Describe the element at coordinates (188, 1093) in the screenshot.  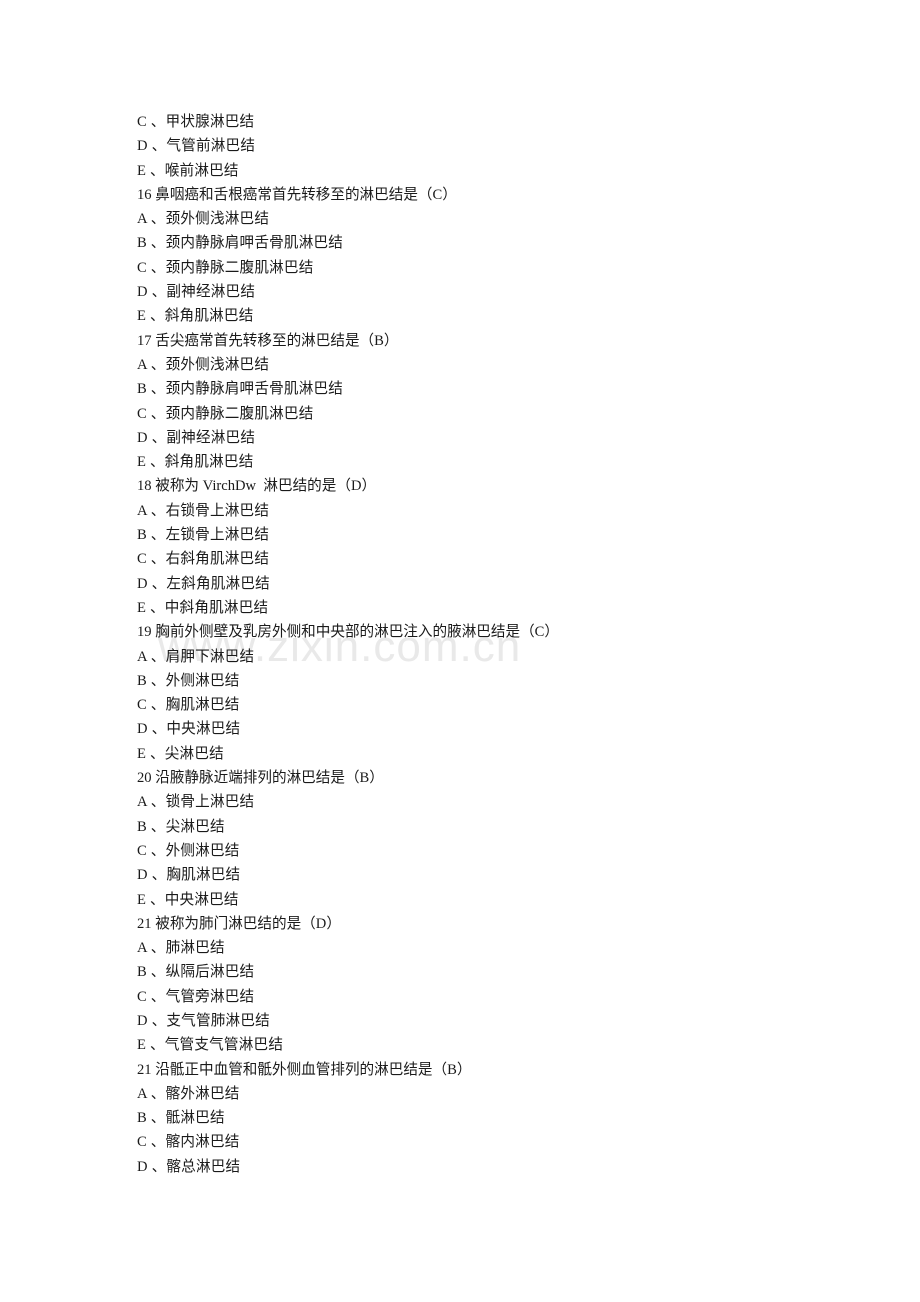
I see `option-line: A 、髂外淋巴结` at that location.